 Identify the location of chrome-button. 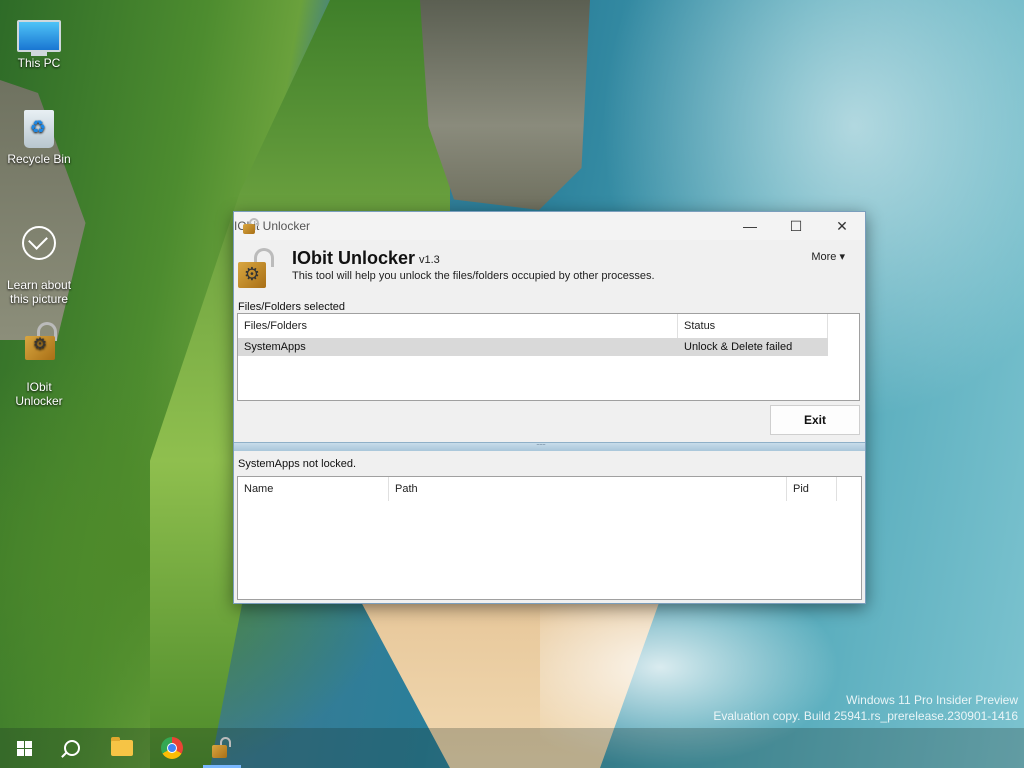
(172, 748).